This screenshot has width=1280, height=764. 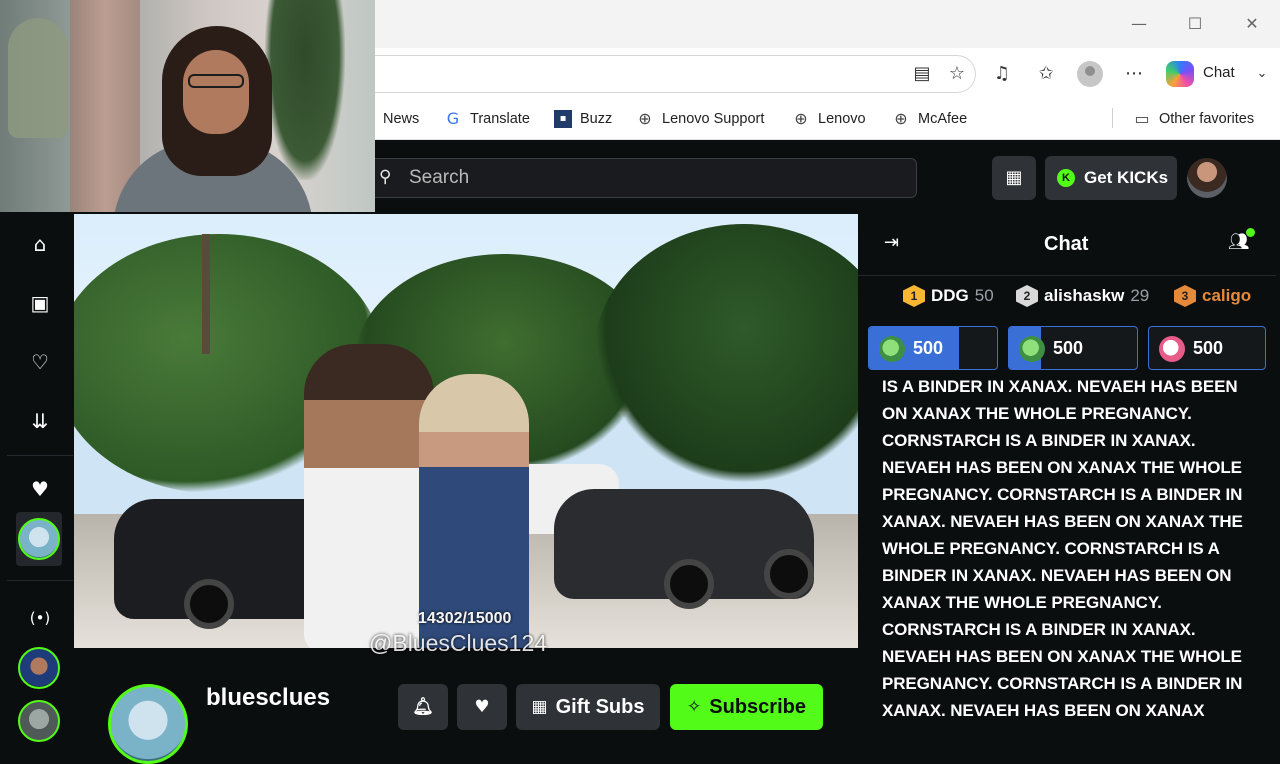 I want to click on stream-handle-watermark: @BluesClues124, so click(x=458, y=643).